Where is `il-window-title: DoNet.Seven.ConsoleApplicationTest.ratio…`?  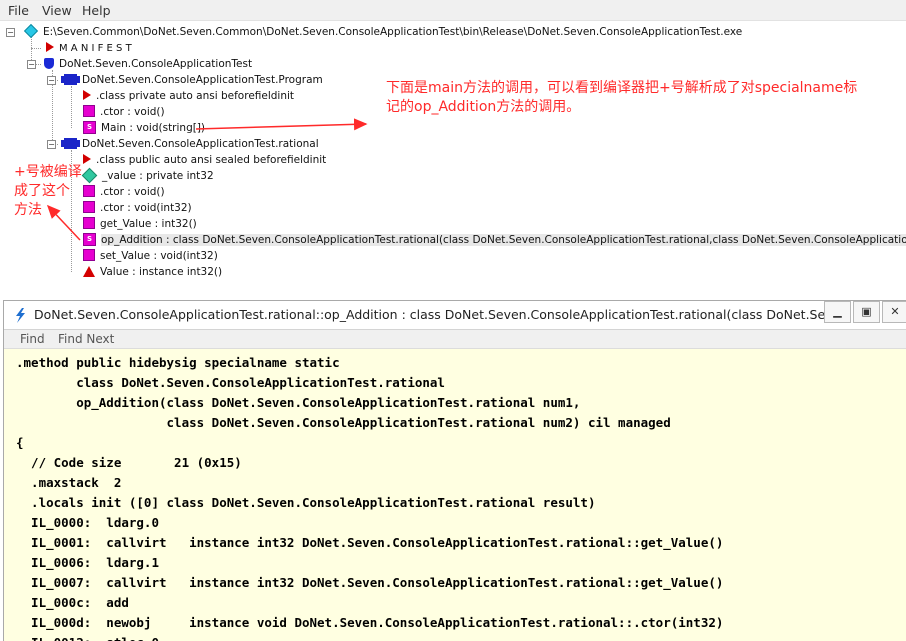
il-window-title: DoNet.Seven.ConsoleApplicationTest.ratio… is located at coordinates (429, 314).